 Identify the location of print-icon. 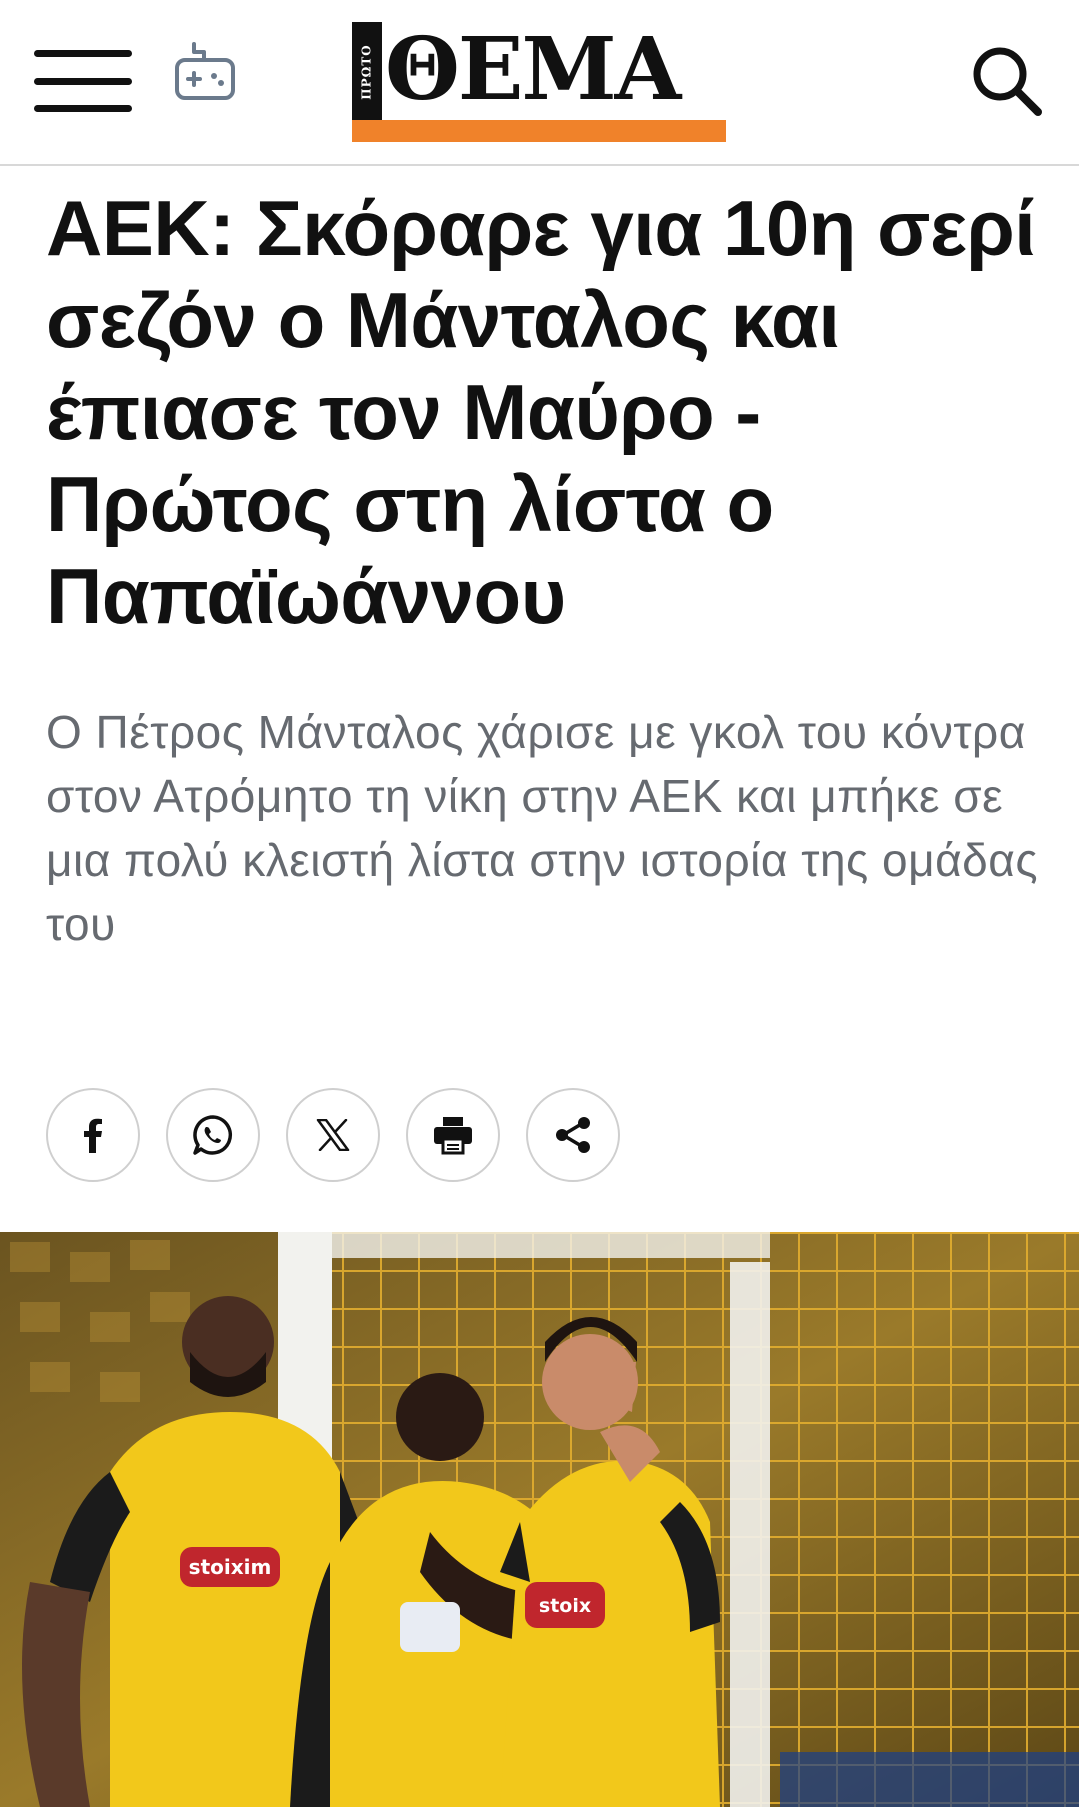
(453, 1136).